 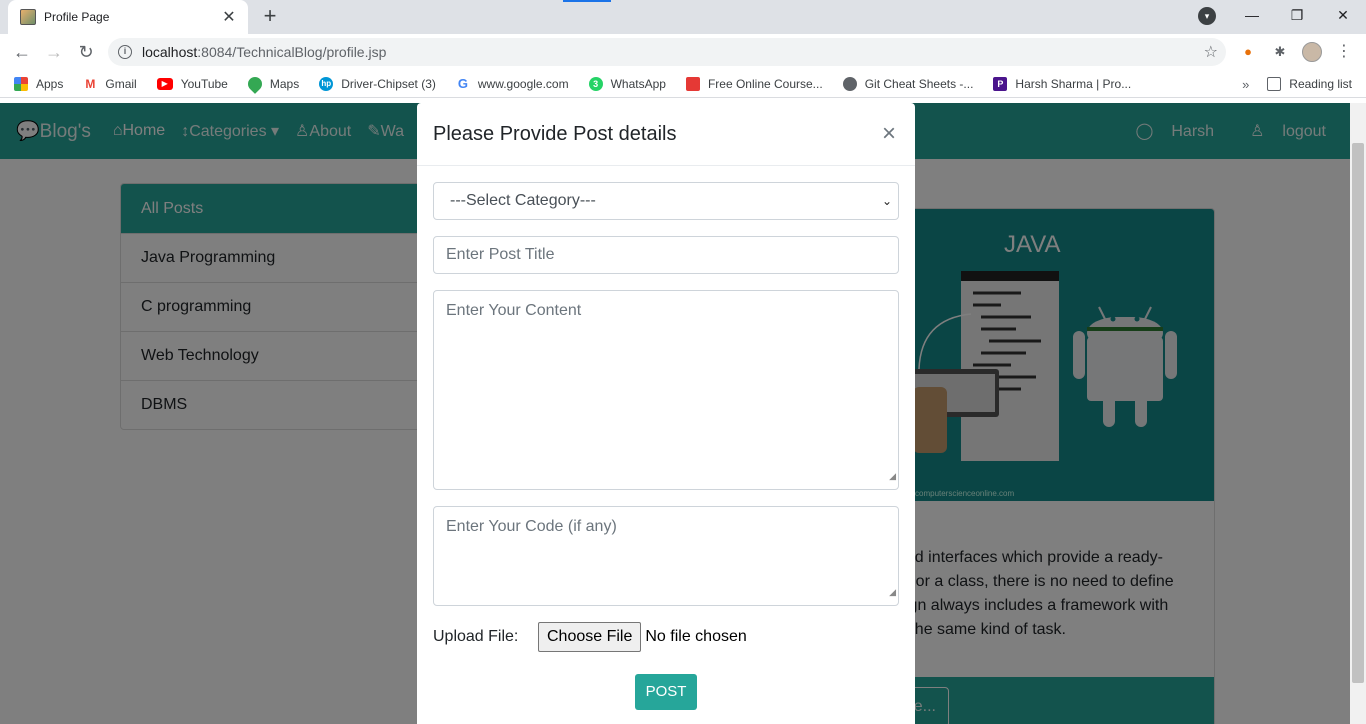 What do you see at coordinates (28, 17) in the screenshot?
I see `page-favicon-icon` at bounding box center [28, 17].